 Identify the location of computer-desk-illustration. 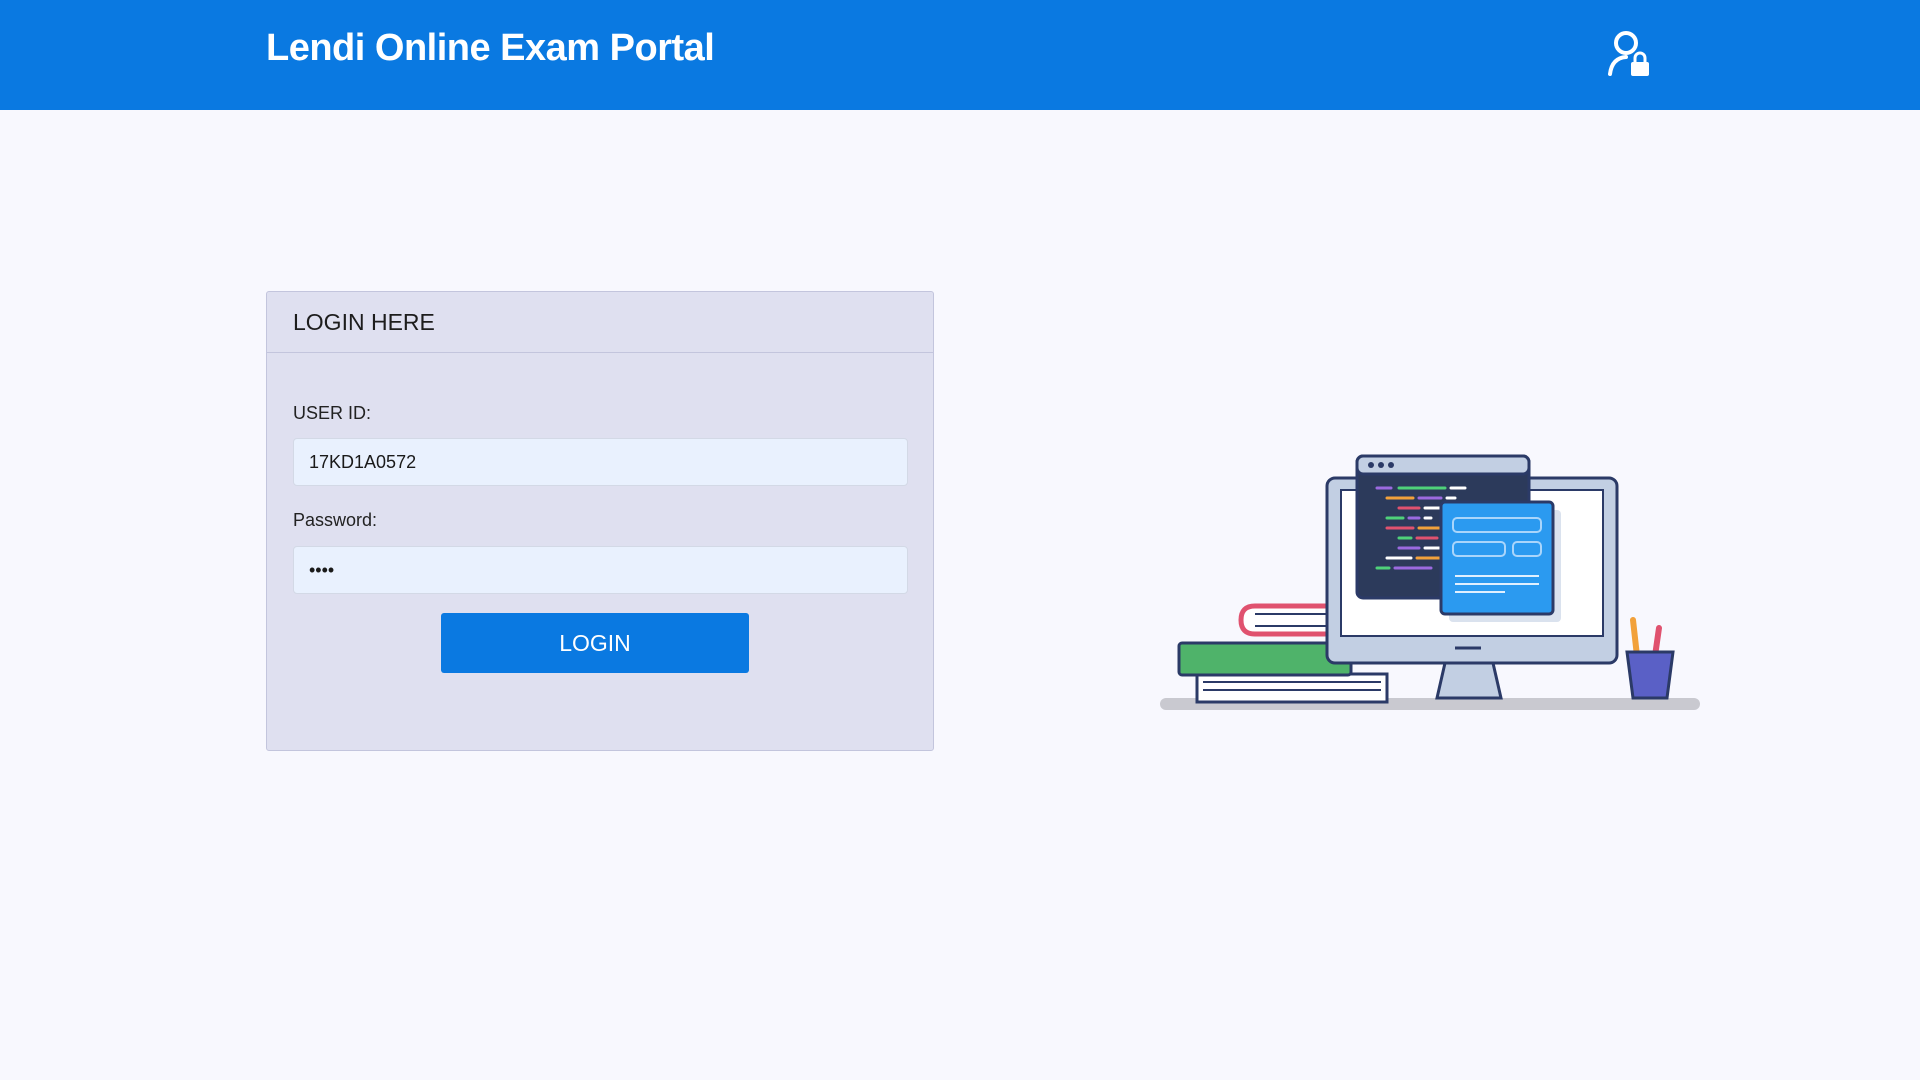
(1430, 582).